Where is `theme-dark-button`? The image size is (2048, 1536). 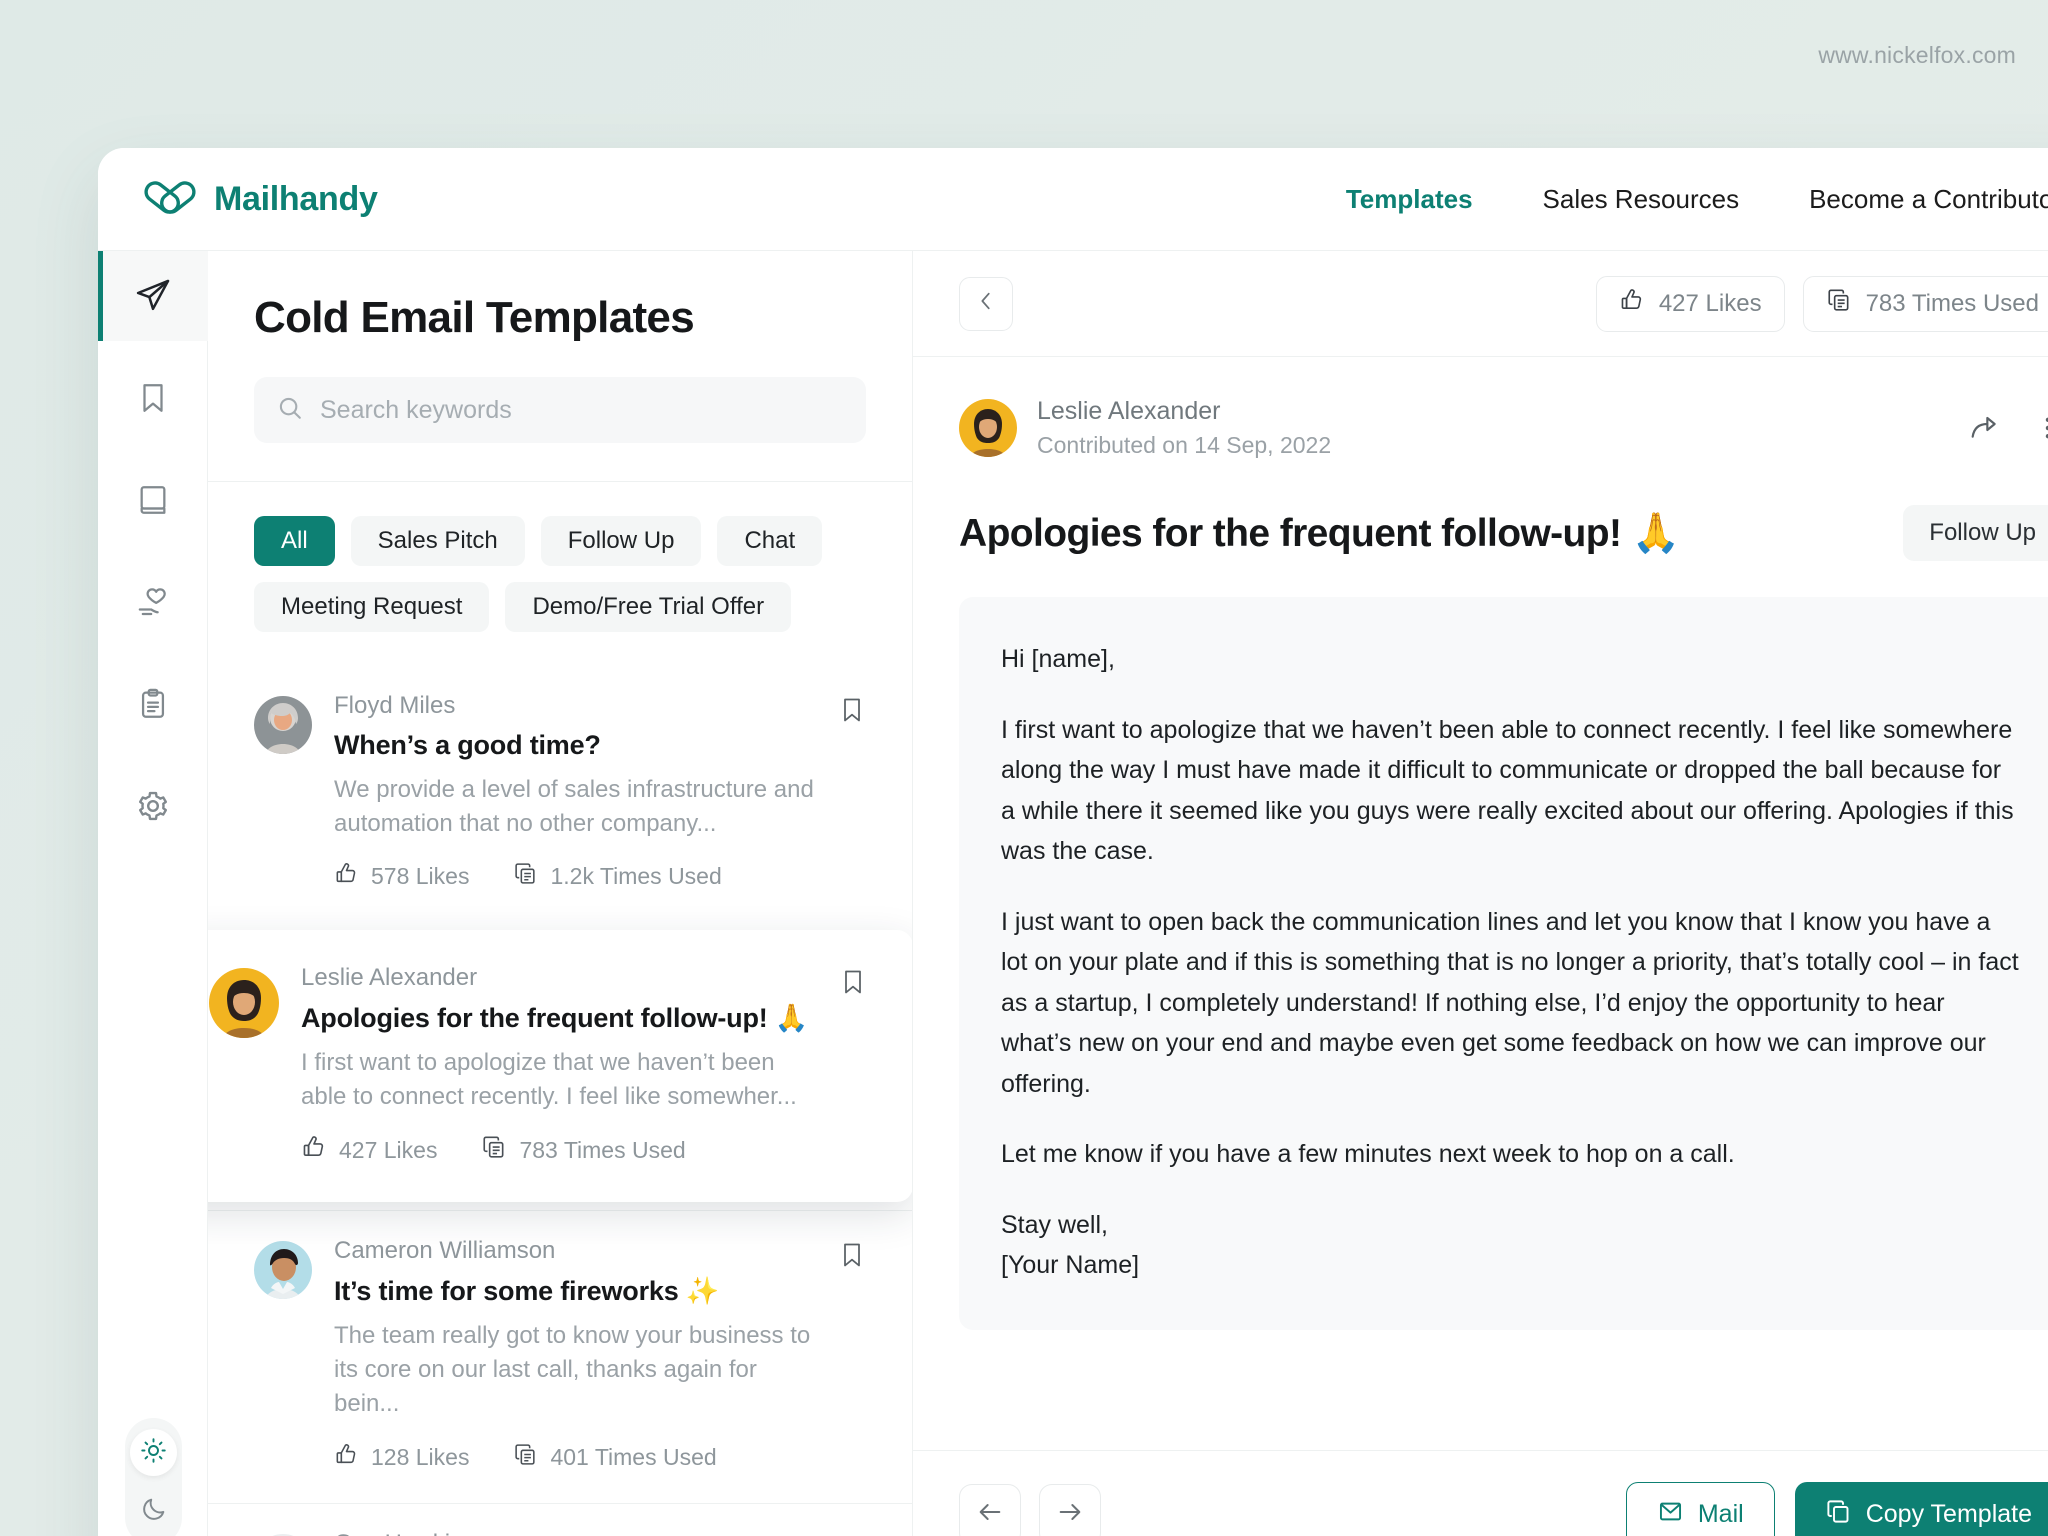 theme-dark-button is located at coordinates (153, 1511).